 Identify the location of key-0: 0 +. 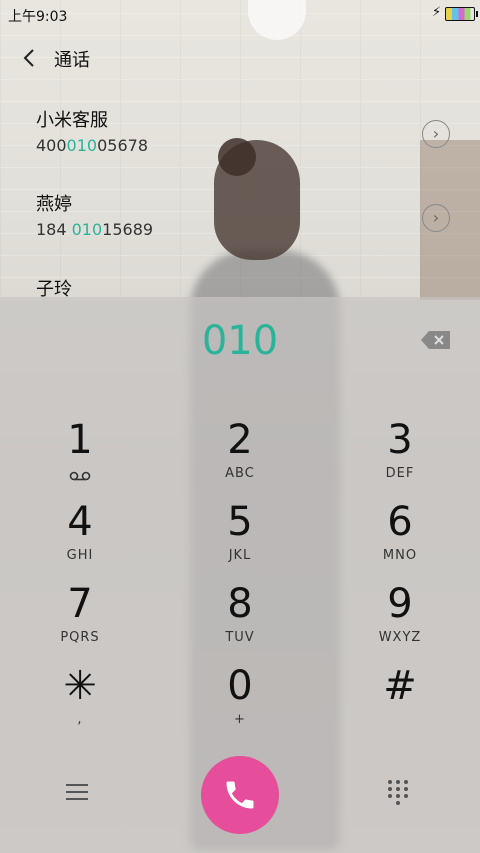
(240, 705).